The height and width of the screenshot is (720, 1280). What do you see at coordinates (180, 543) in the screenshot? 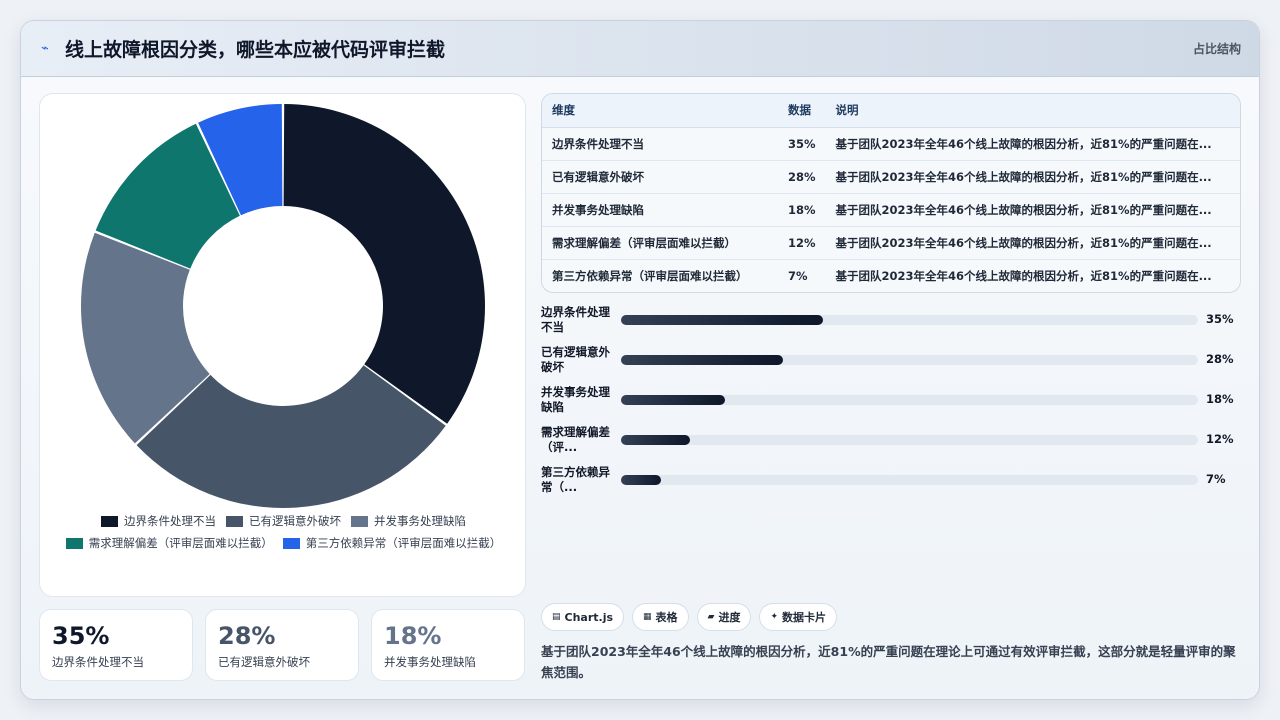
I see `legend-label: 需求理解偏差（评审层面难以拦截）` at bounding box center [180, 543].